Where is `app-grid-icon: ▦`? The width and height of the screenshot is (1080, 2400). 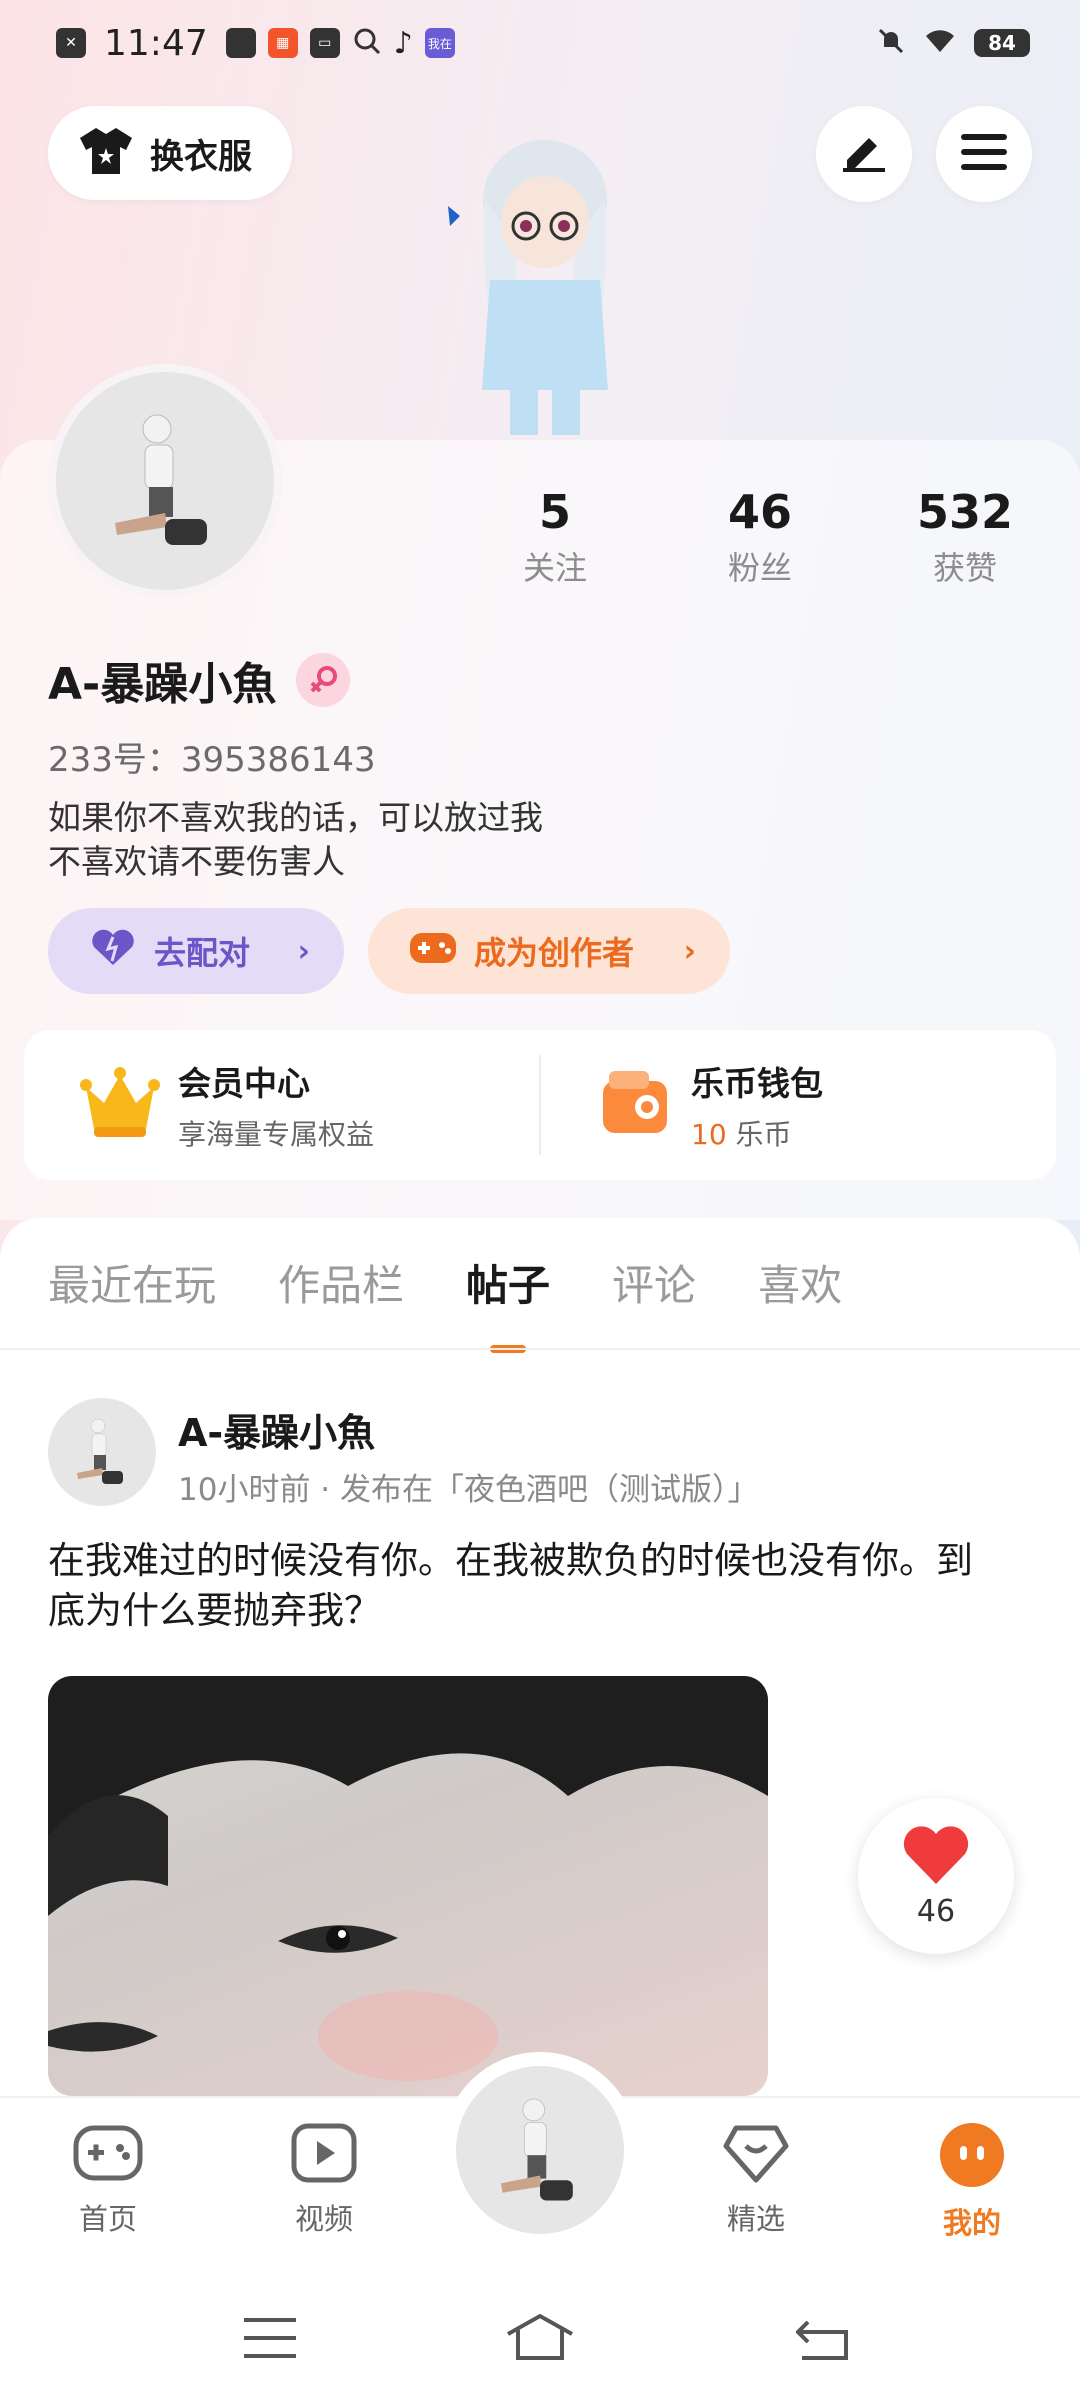
app-grid-icon: ▦ is located at coordinates (282, 43).